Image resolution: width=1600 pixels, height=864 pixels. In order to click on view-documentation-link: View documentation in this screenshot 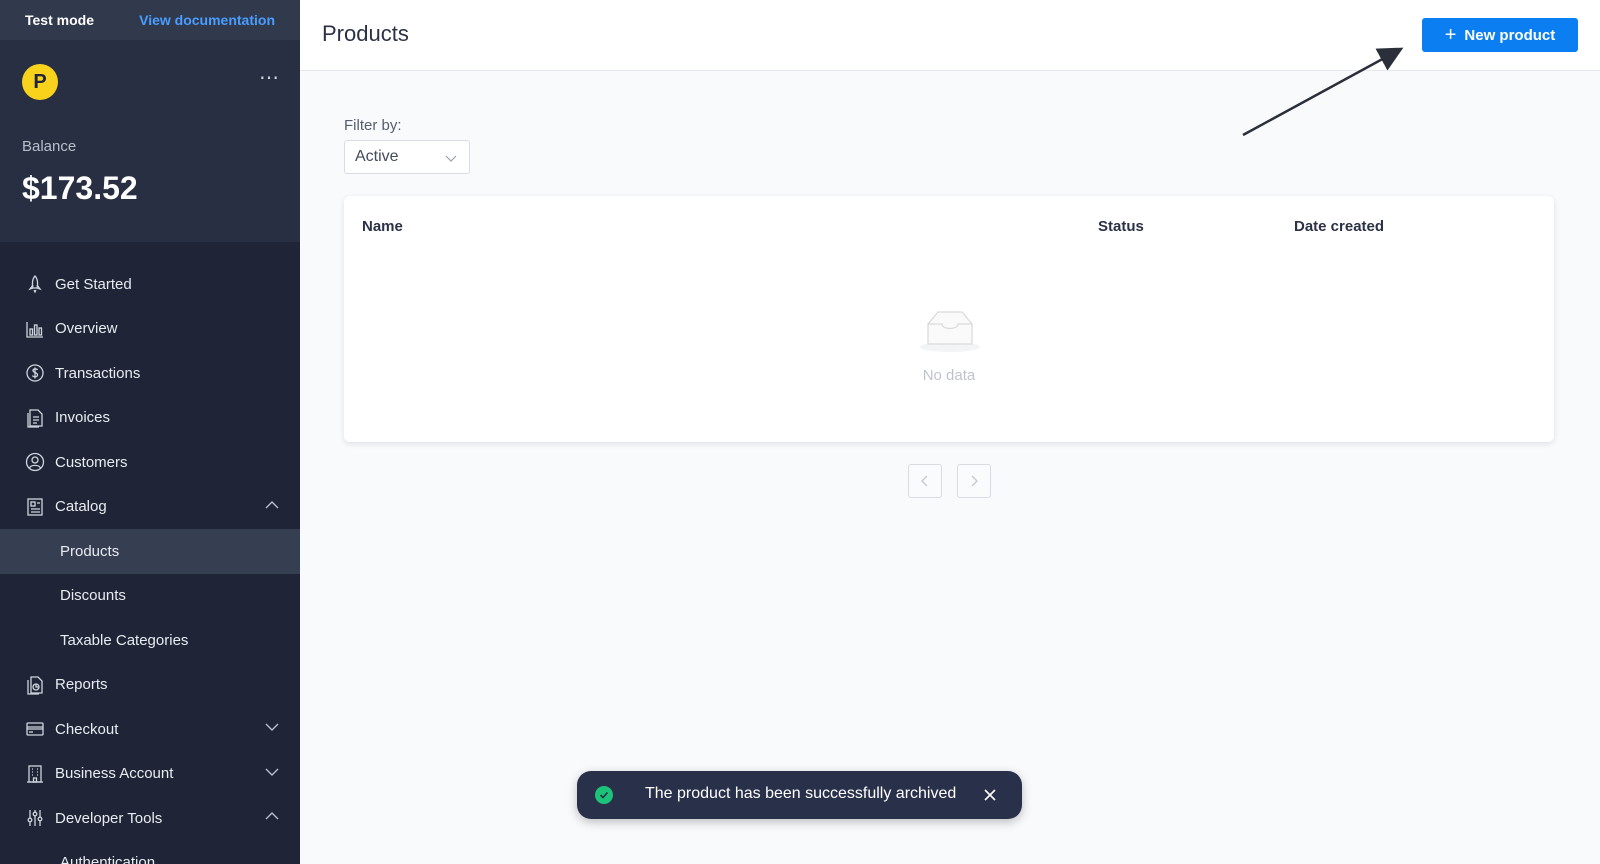, I will do `click(207, 20)`.